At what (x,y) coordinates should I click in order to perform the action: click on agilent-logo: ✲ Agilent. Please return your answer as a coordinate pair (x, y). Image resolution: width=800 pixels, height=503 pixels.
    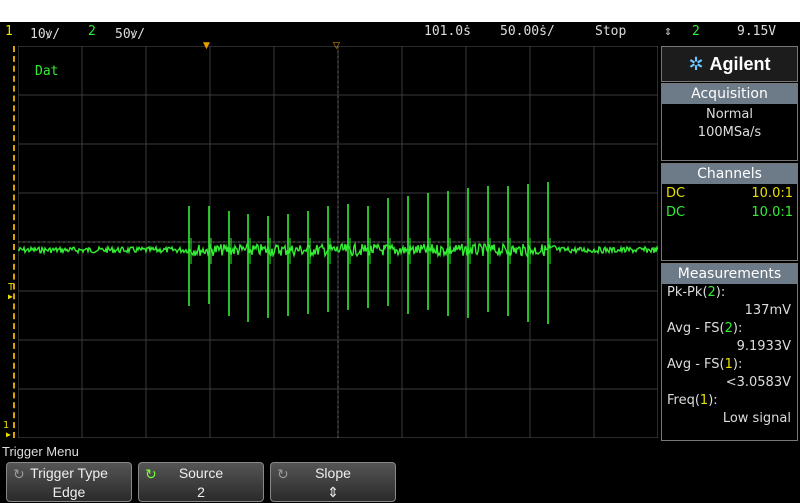
    Looking at the image, I should click on (729, 64).